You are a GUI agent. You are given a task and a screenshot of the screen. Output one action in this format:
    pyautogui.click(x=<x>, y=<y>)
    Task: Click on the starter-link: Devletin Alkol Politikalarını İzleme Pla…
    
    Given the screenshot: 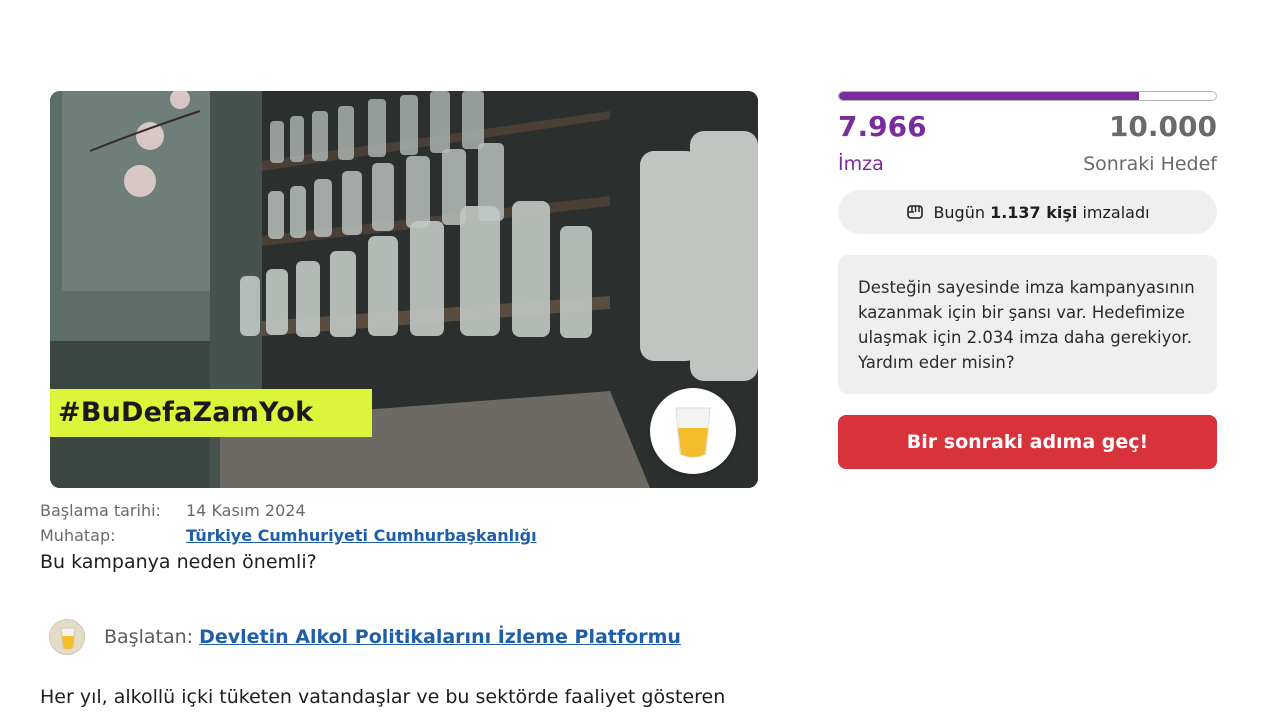 What is the action you would take?
    pyautogui.click(x=440, y=637)
    